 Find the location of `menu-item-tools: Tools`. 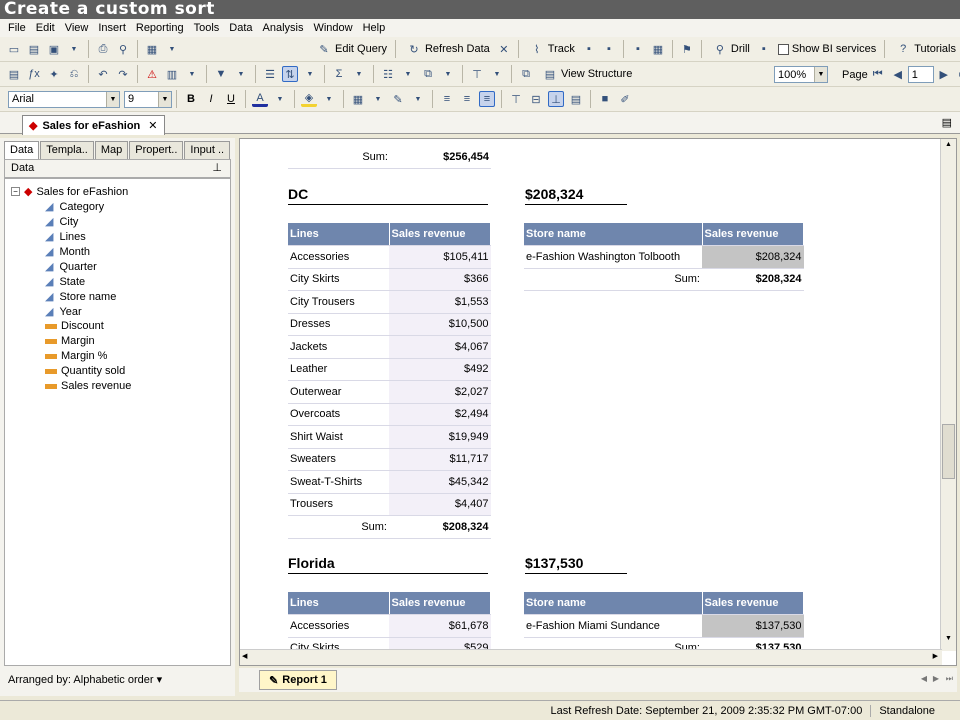

menu-item-tools: Tools is located at coordinates (207, 28).